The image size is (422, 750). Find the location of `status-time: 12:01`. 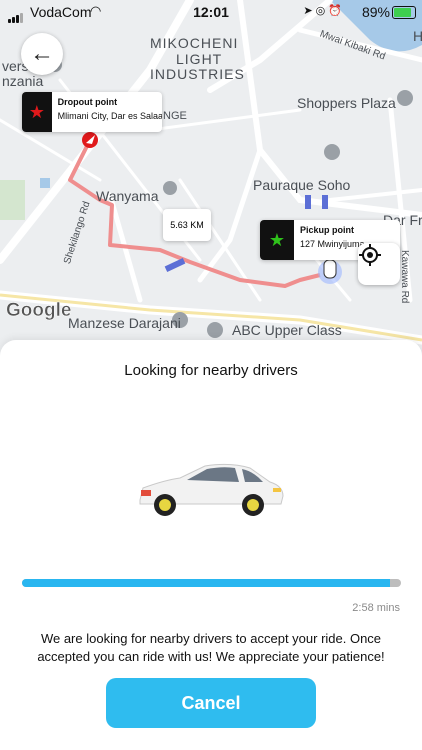

status-time: 12:01 is located at coordinates (211, 12).